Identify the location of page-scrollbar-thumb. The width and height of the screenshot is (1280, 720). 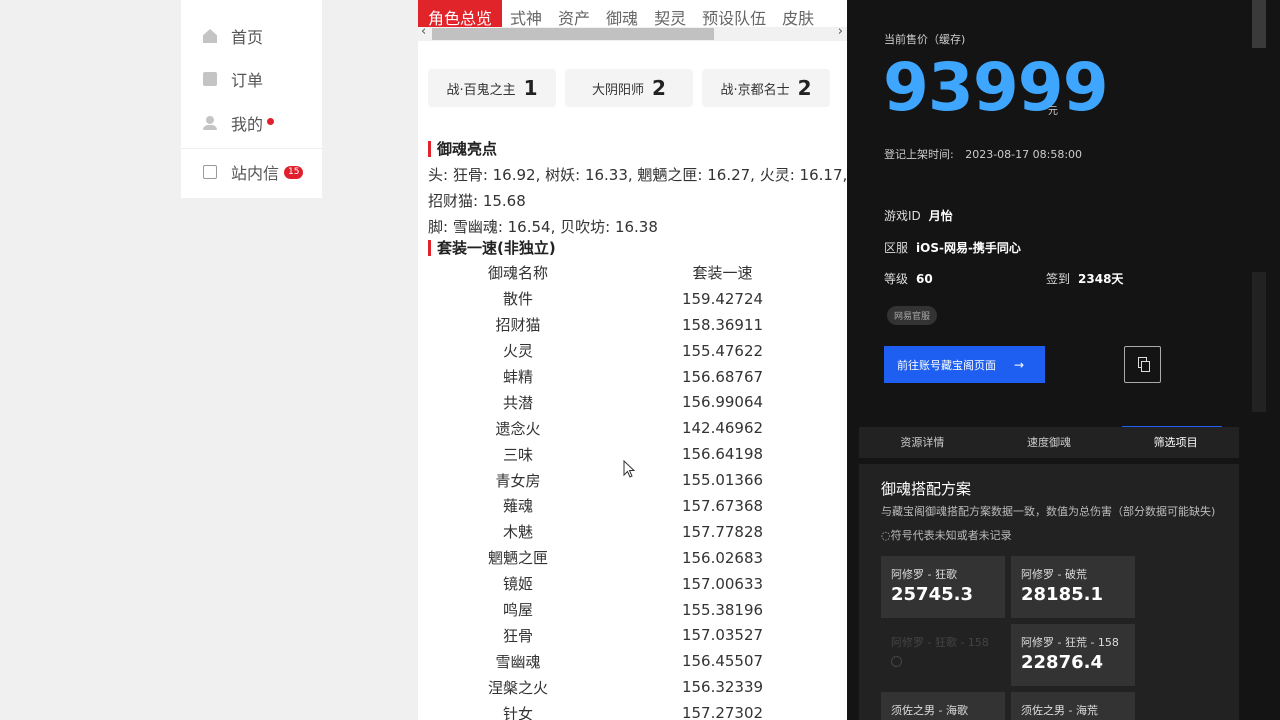
(1259, 24).